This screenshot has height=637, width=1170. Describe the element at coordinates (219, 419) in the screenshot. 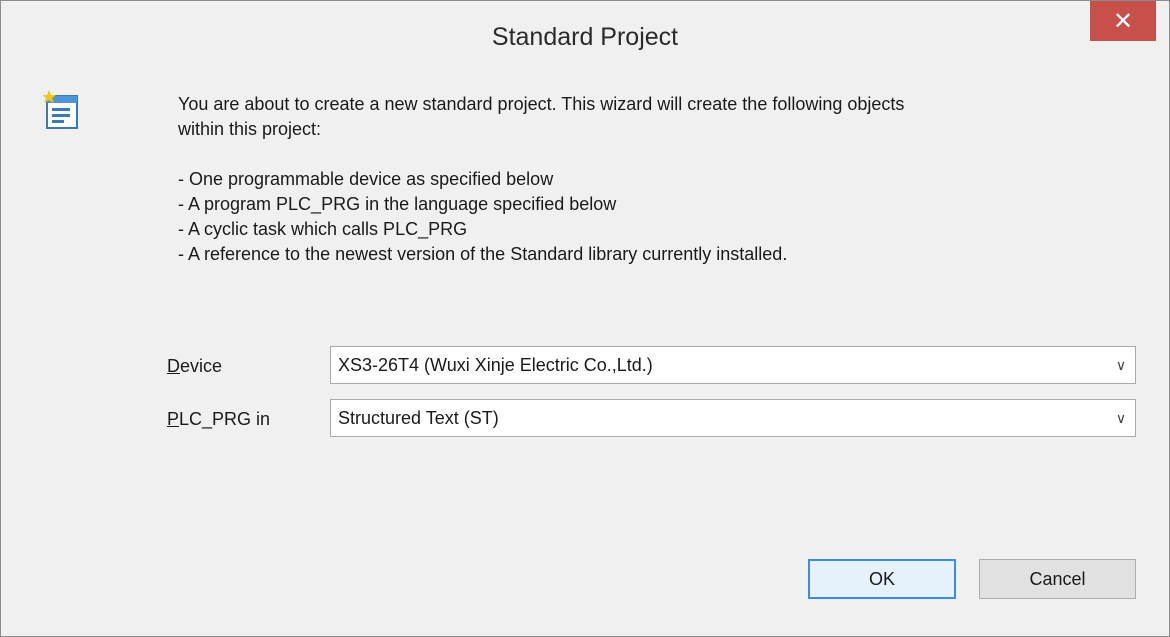

I see `plc-prg-language-label: PLC_PRG in` at that location.